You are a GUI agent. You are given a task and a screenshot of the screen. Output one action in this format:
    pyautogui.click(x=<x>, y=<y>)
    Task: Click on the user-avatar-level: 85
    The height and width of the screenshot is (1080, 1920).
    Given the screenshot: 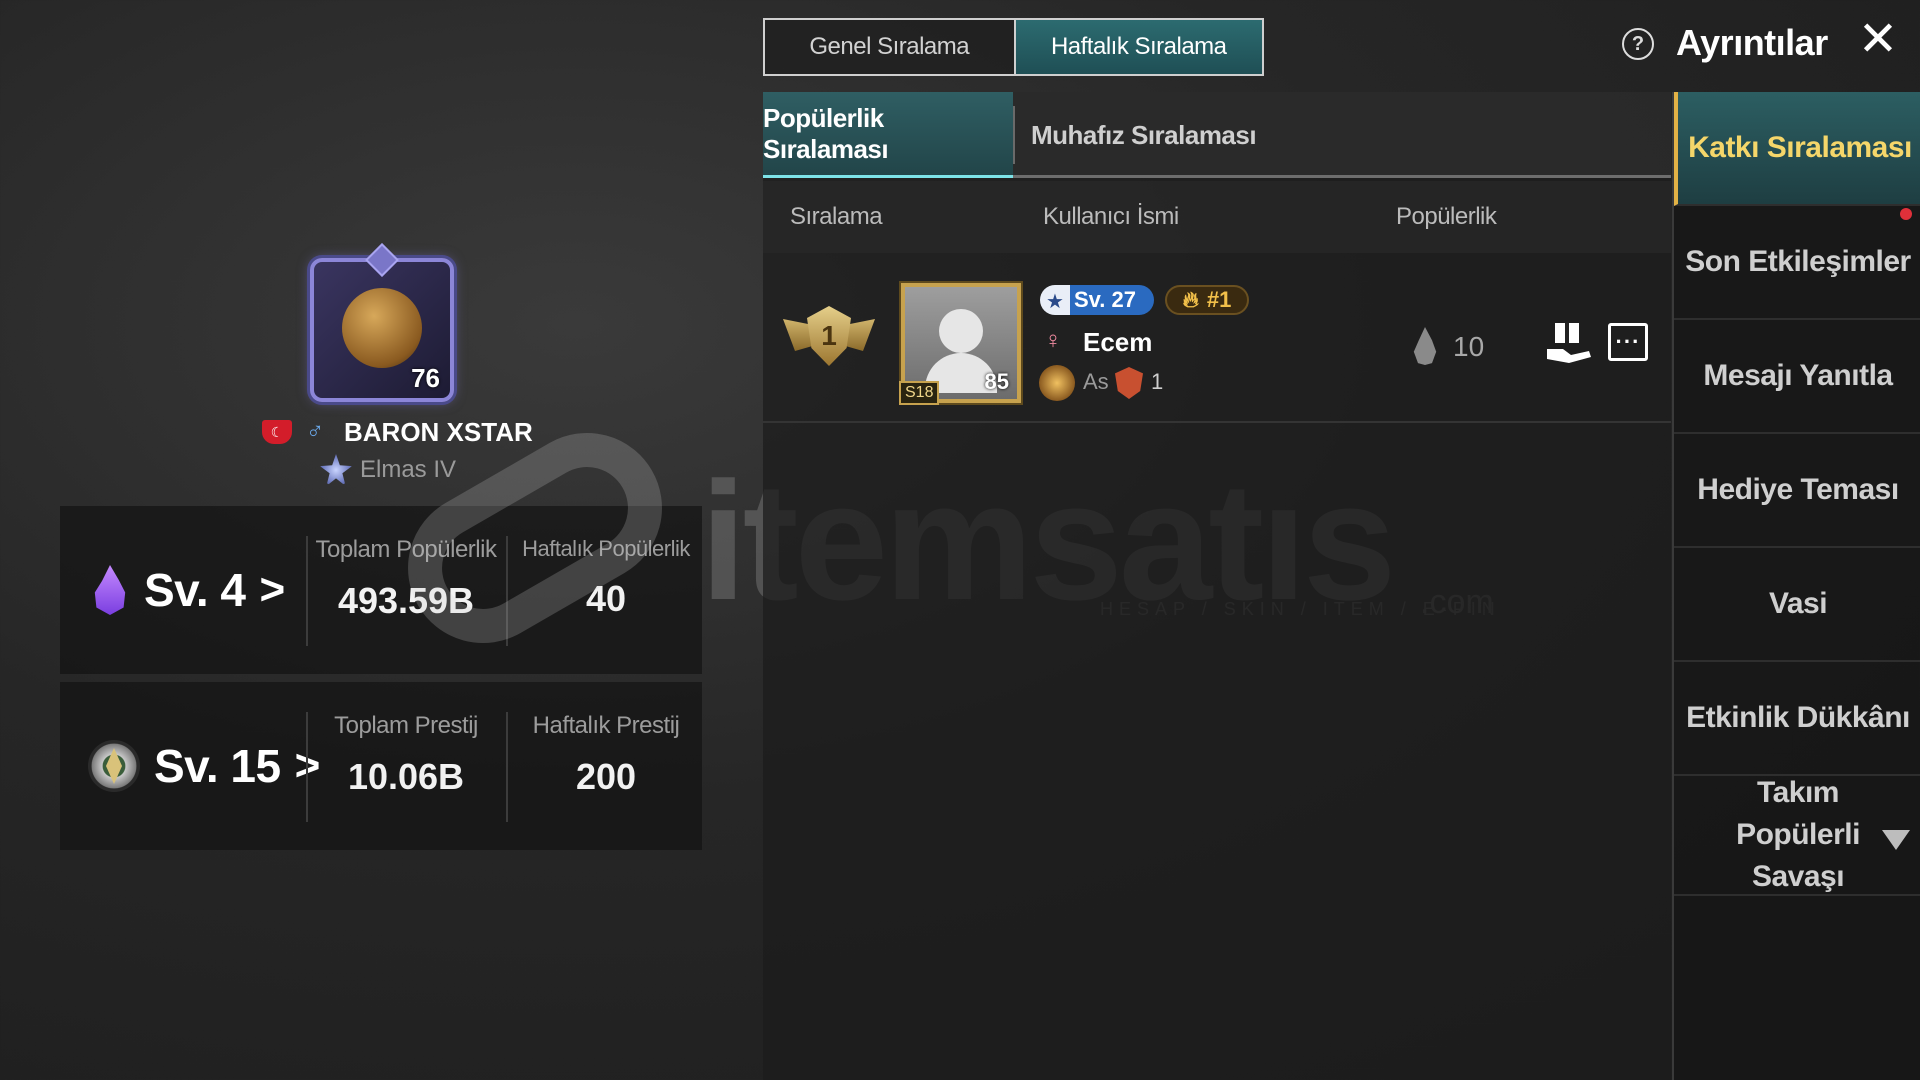 What is the action you would take?
    pyautogui.click(x=996, y=381)
    